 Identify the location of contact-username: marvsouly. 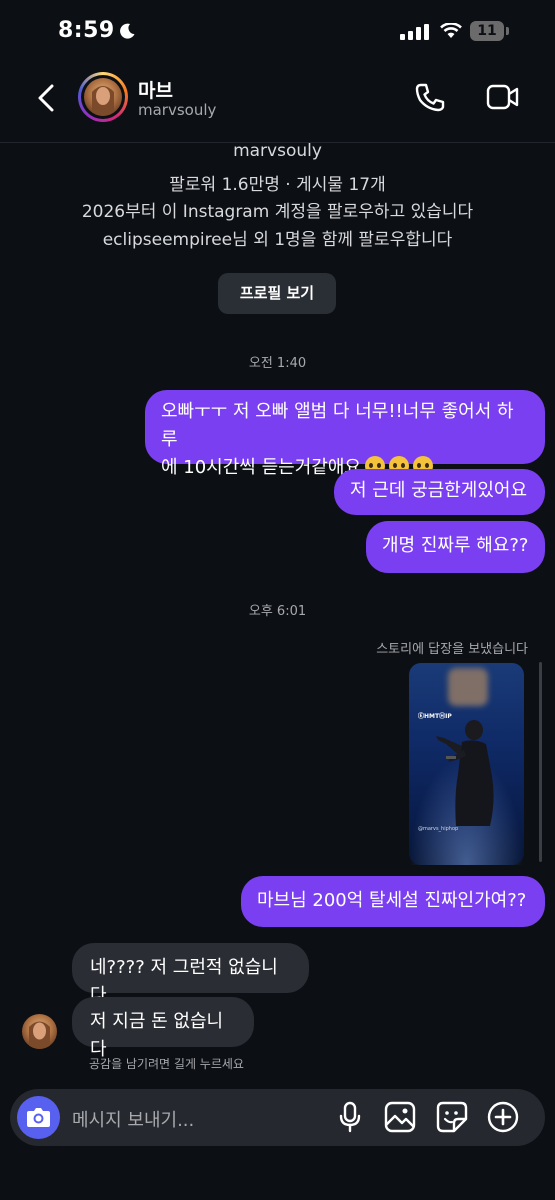
(177, 110).